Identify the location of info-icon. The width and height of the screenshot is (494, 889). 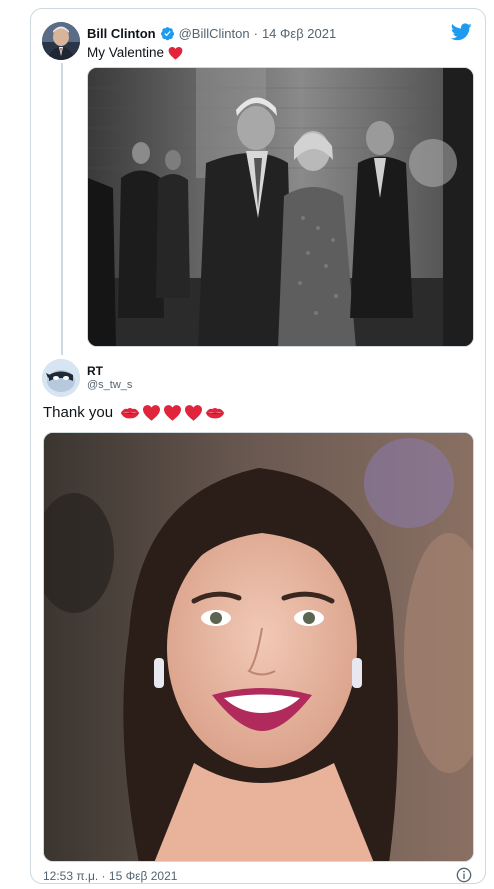
(464, 875).